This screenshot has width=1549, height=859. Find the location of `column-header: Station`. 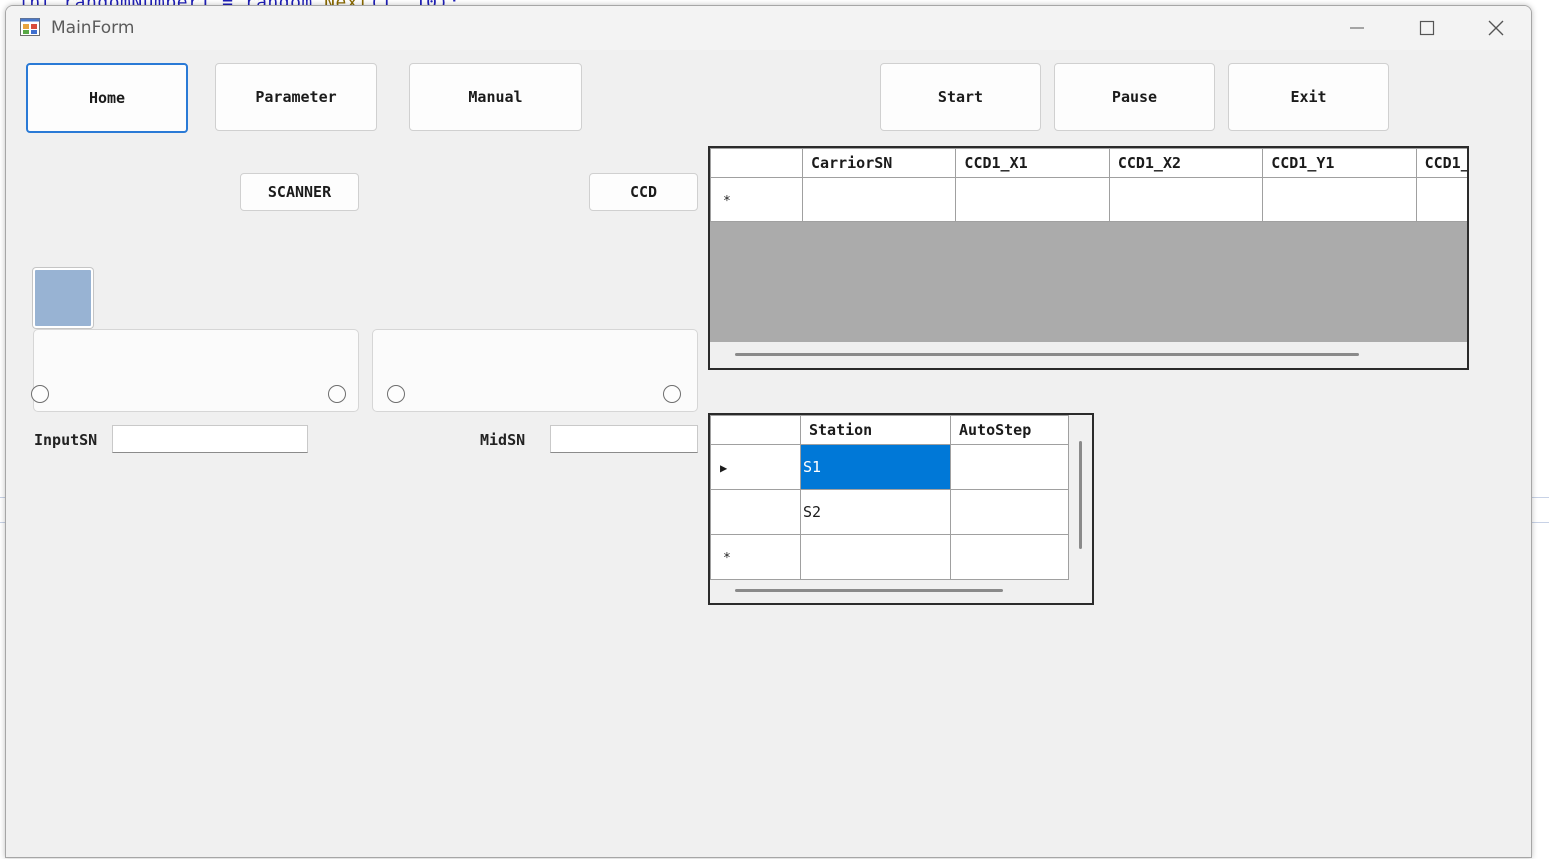

column-header: Station is located at coordinates (875, 430).